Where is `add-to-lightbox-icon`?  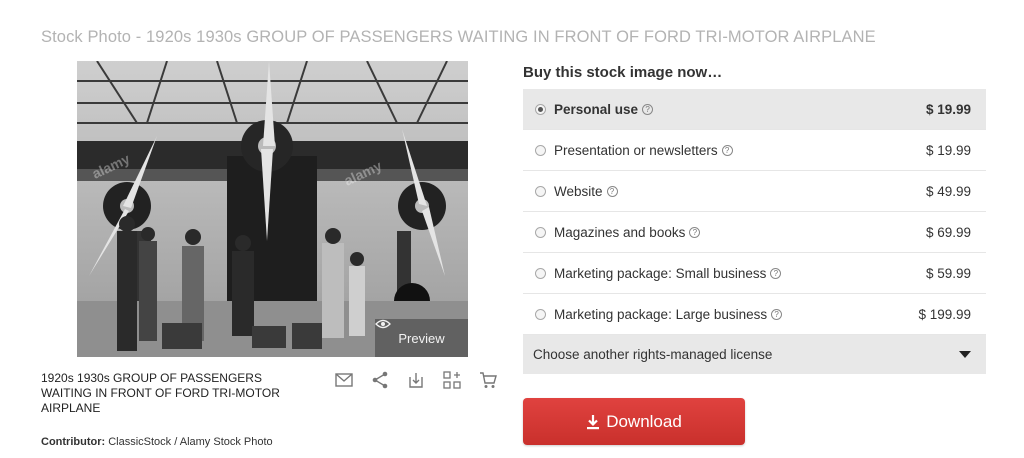
add-to-lightbox-icon is located at coordinates (452, 380).